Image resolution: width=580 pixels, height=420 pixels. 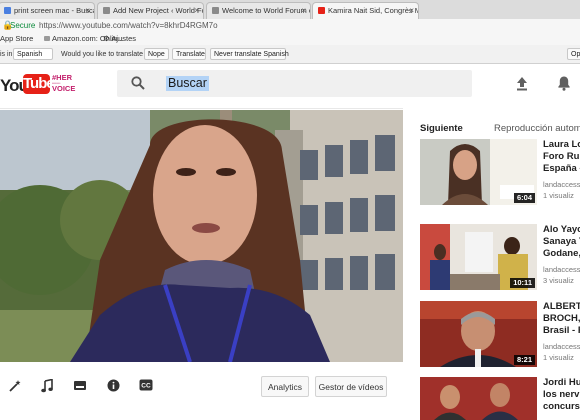 What do you see at coordinates (478, 257) in the screenshot?
I see `video-thumbnail: 10:11` at bounding box center [478, 257].